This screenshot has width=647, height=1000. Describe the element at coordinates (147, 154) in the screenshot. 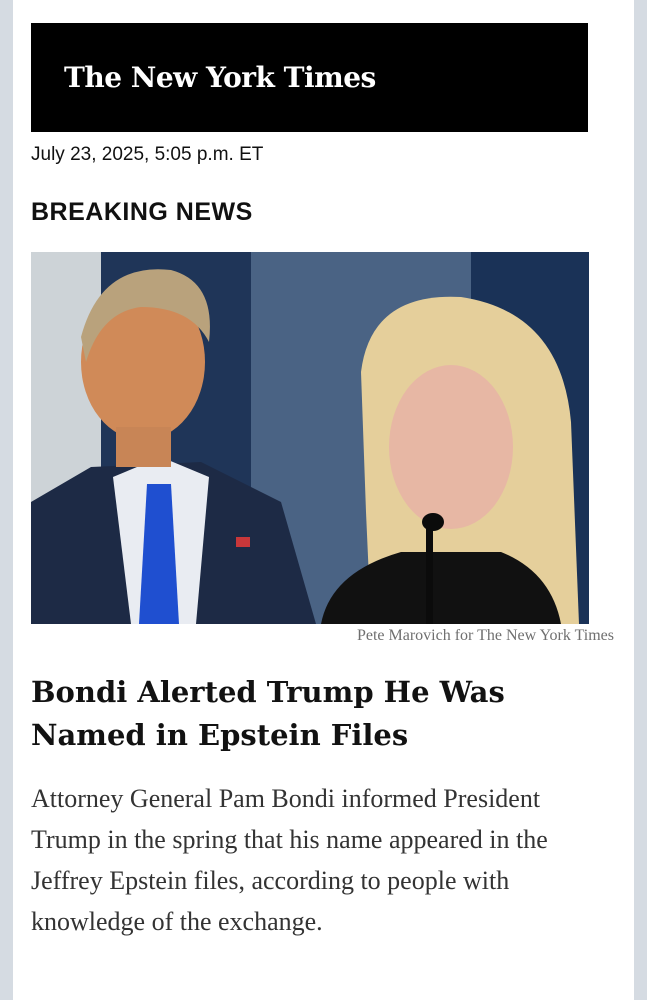

I see `dateline: July 23, 2025, 5:05 p.m. ET` at that location.